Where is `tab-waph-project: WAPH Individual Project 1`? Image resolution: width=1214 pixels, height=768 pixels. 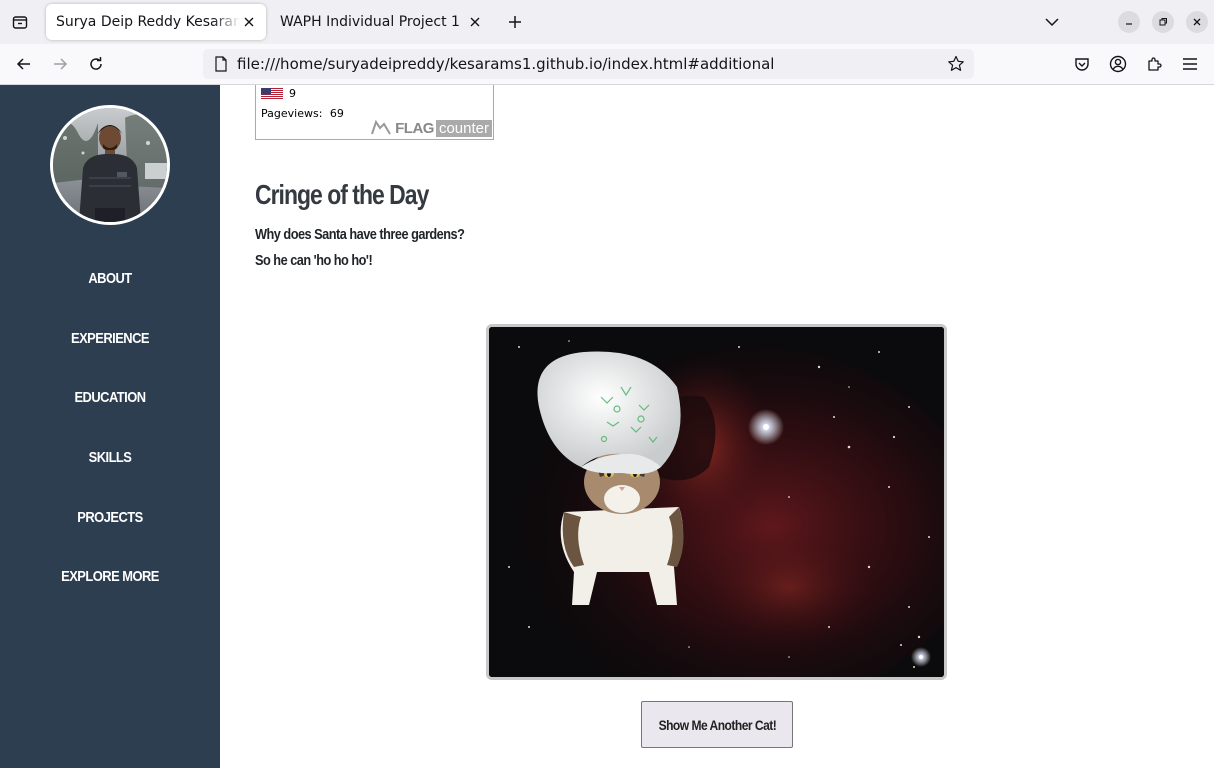 tab-waph-project: WAPH Individual Project 1 is located at coordinates (381, 22).